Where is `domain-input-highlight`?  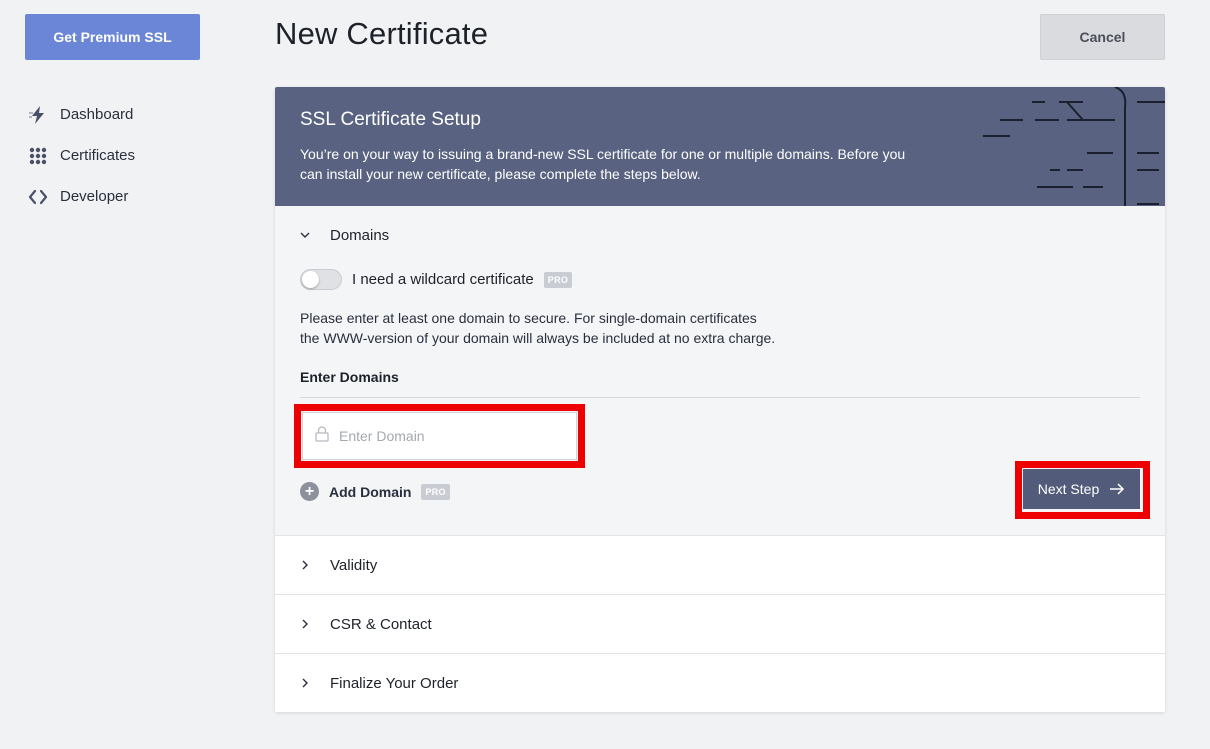
domain-input-highlight is located at coordinates (439, 436).